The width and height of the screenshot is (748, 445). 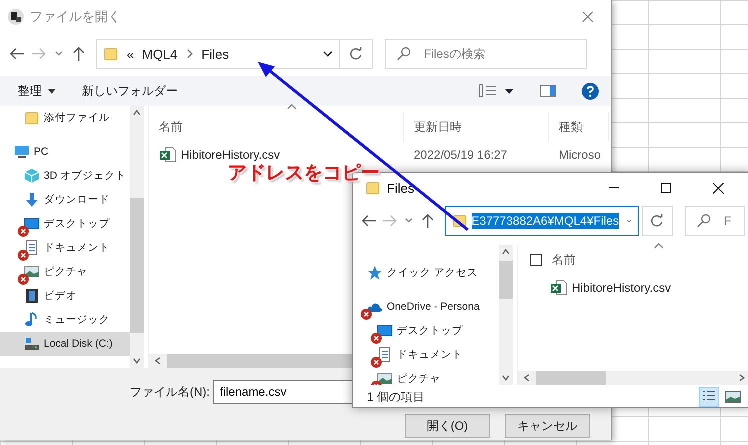 What do you see at coordinates (65, 152) in the screenshot?
I see `nav-item: PC` at bounding box center [65, 152].